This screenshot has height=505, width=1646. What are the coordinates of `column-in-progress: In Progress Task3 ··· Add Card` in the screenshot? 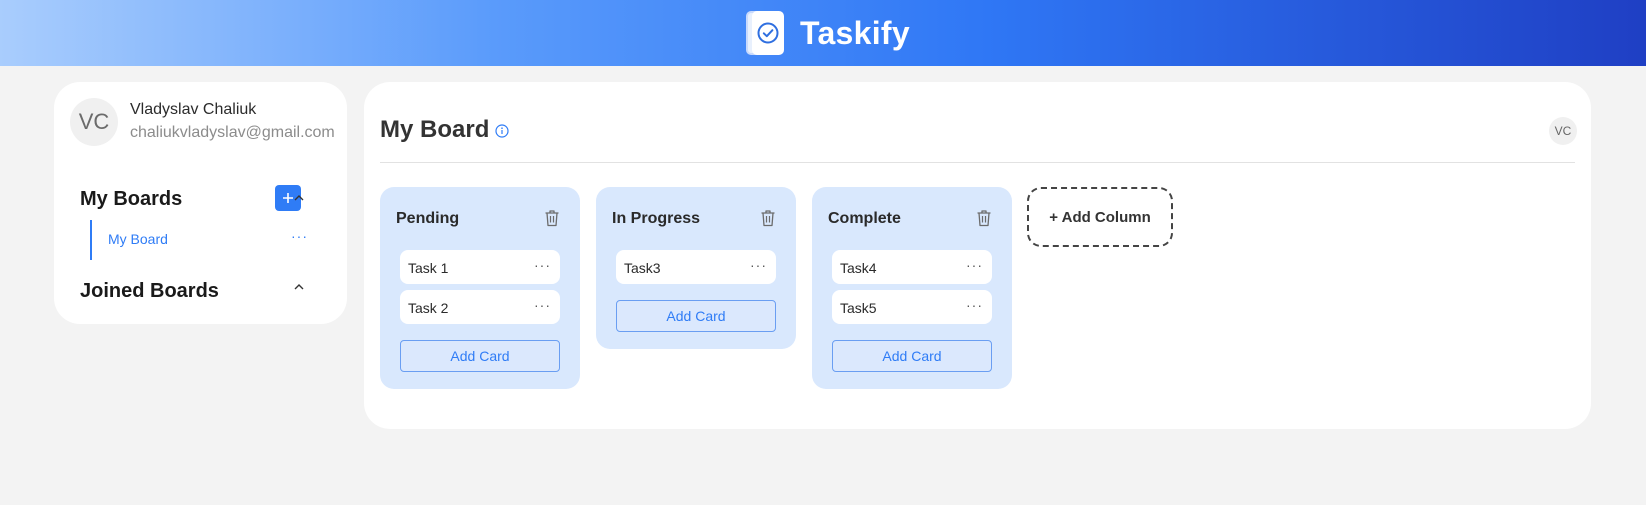 It's located at (696, 268).